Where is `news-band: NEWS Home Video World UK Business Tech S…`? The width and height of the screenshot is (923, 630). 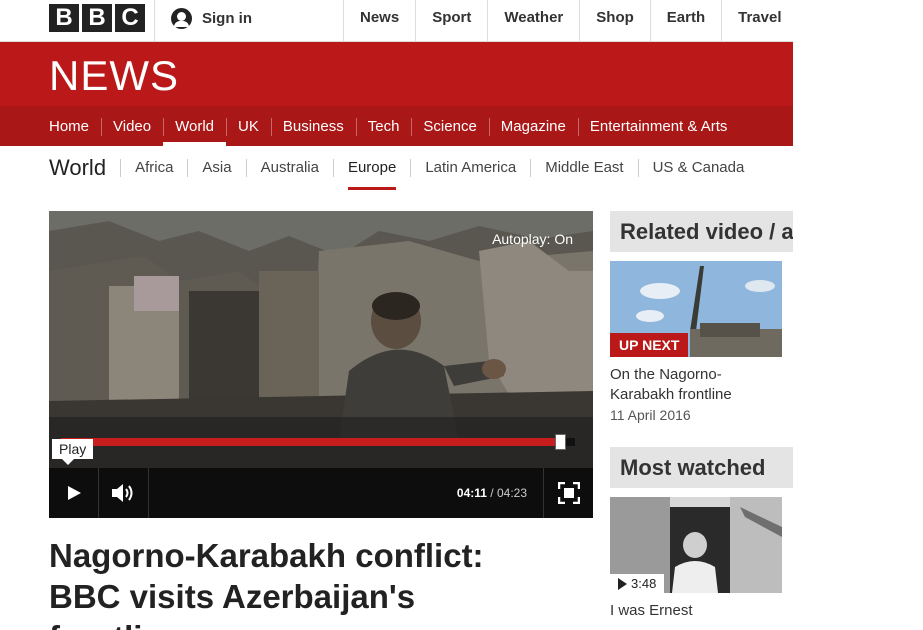
news-band: NEWS Home Video World UK Business Tech S… is located at coordinates (396, 94).